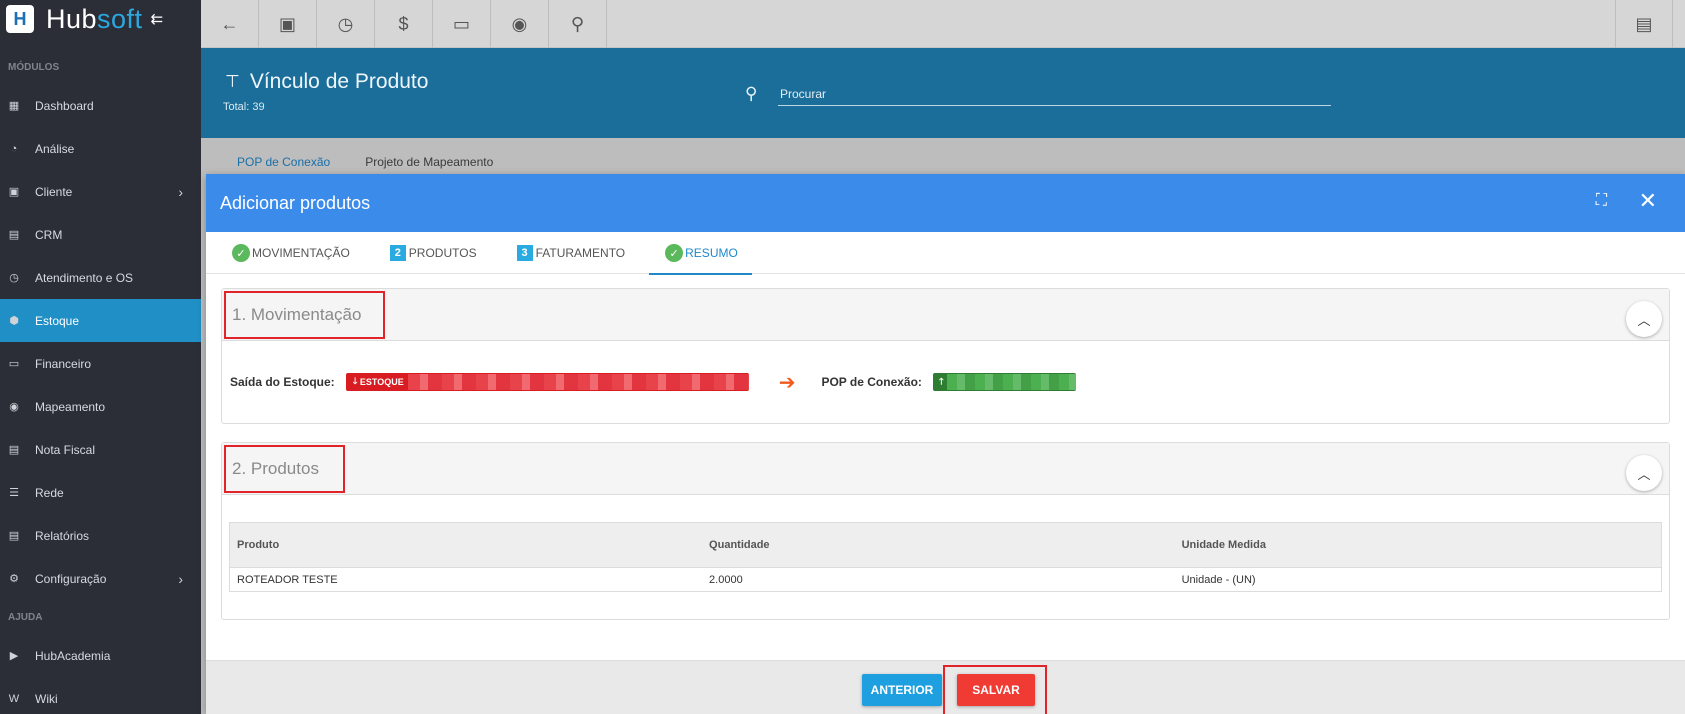 This screenshot has width=1685, height=714. Describe the element at coordinates (305, 314) in the screenshot. I see `panel-title: 1. Movimentação` at that location.